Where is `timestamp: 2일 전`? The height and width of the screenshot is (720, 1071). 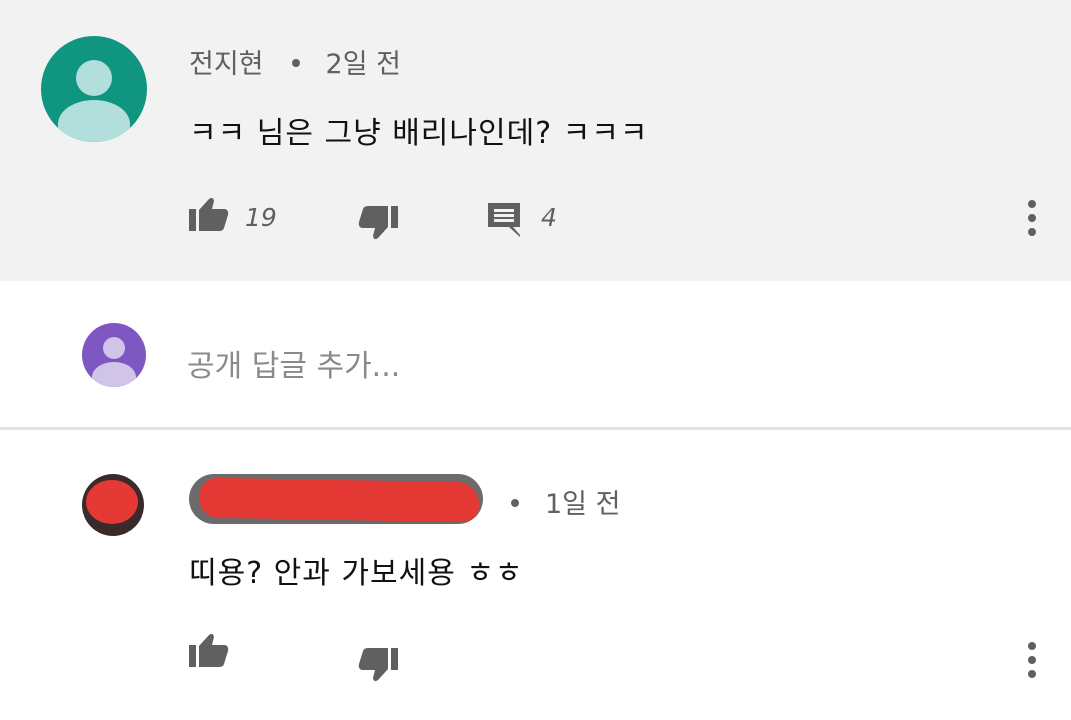
timestamp: 2일 전 is located at coordinates (363, 64).